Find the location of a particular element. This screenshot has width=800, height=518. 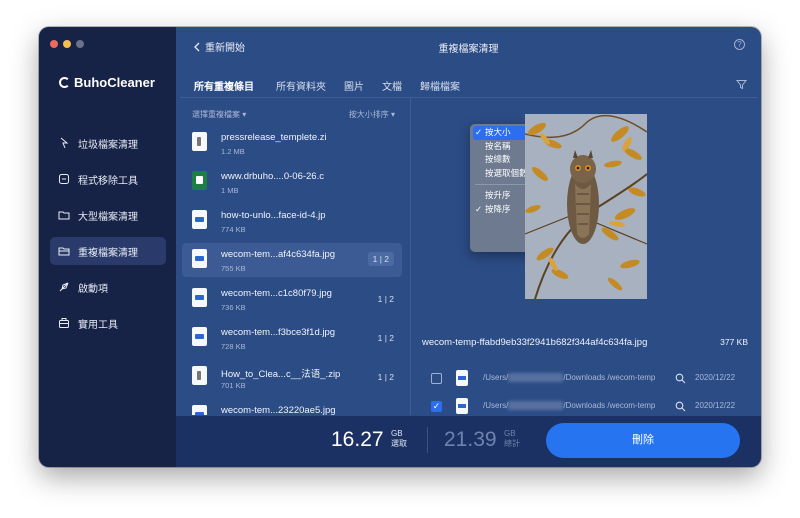

file-size: 701 KB is located at coordinates (233, 385).